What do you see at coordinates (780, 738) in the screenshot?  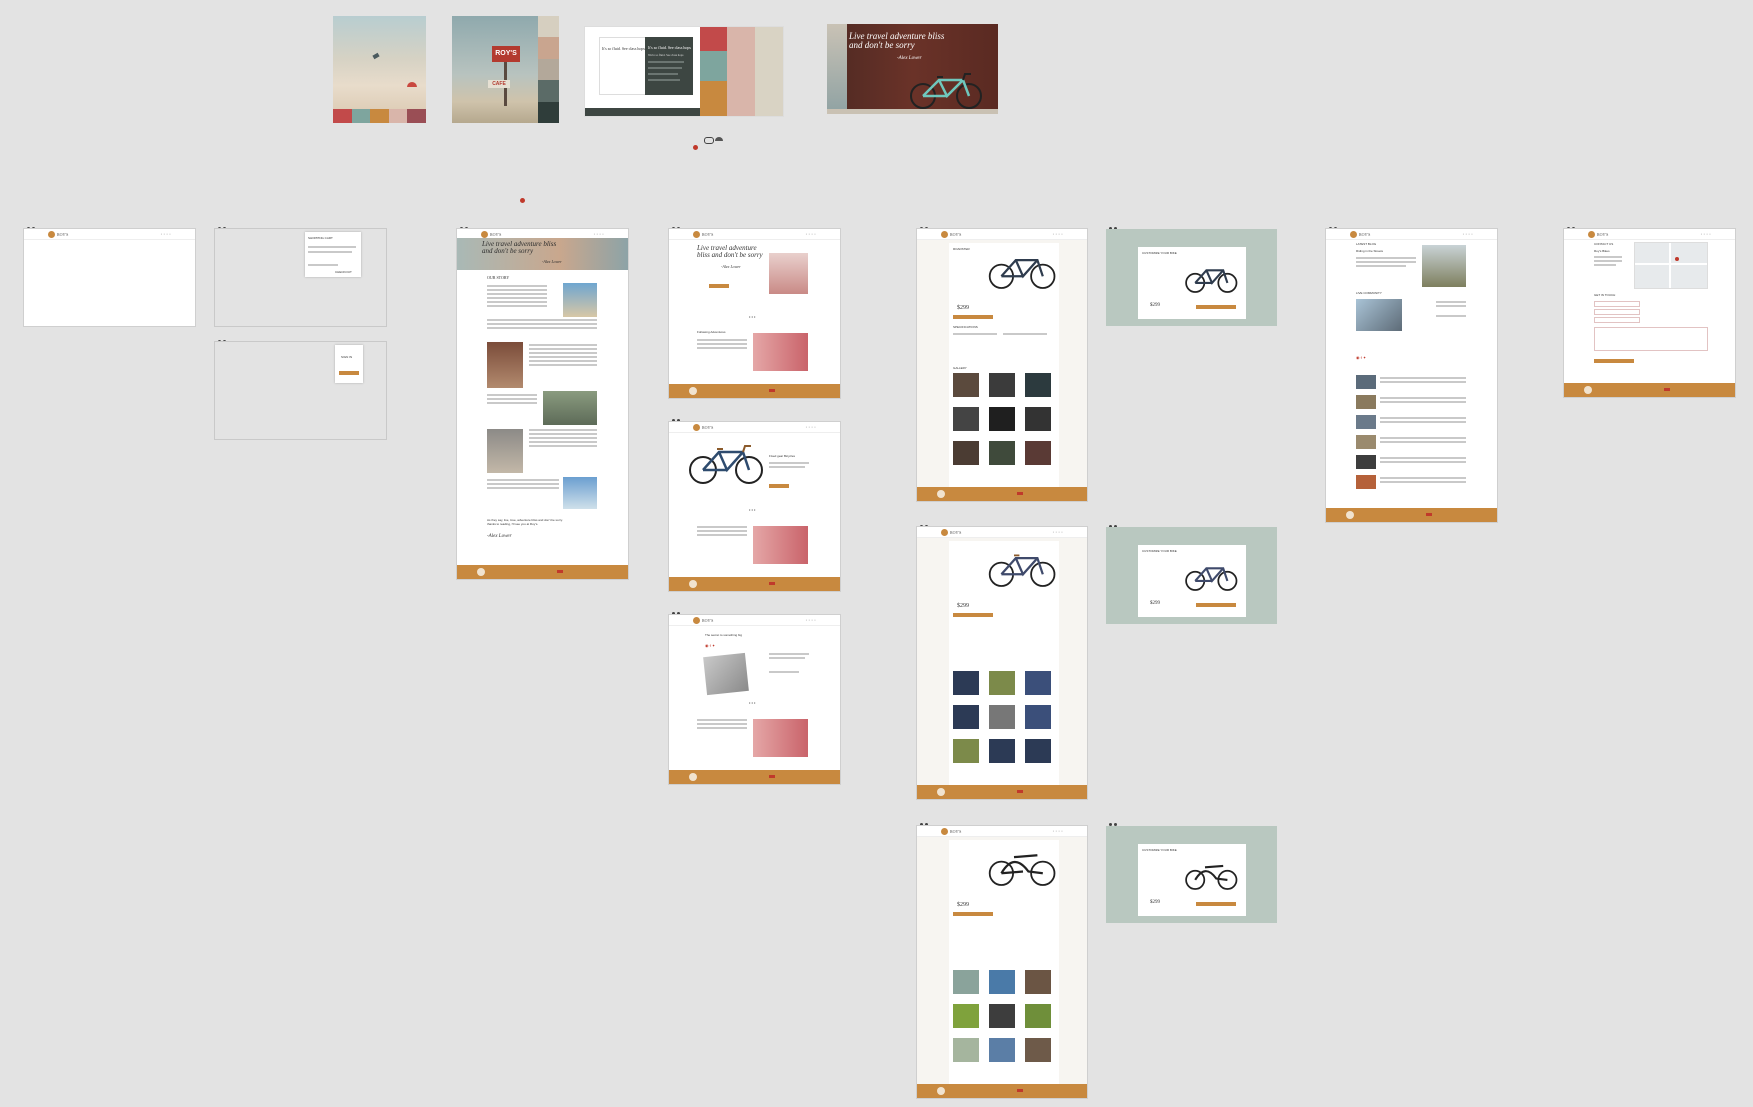 I see `home-feature-photo` at bounding box center [780, 738].